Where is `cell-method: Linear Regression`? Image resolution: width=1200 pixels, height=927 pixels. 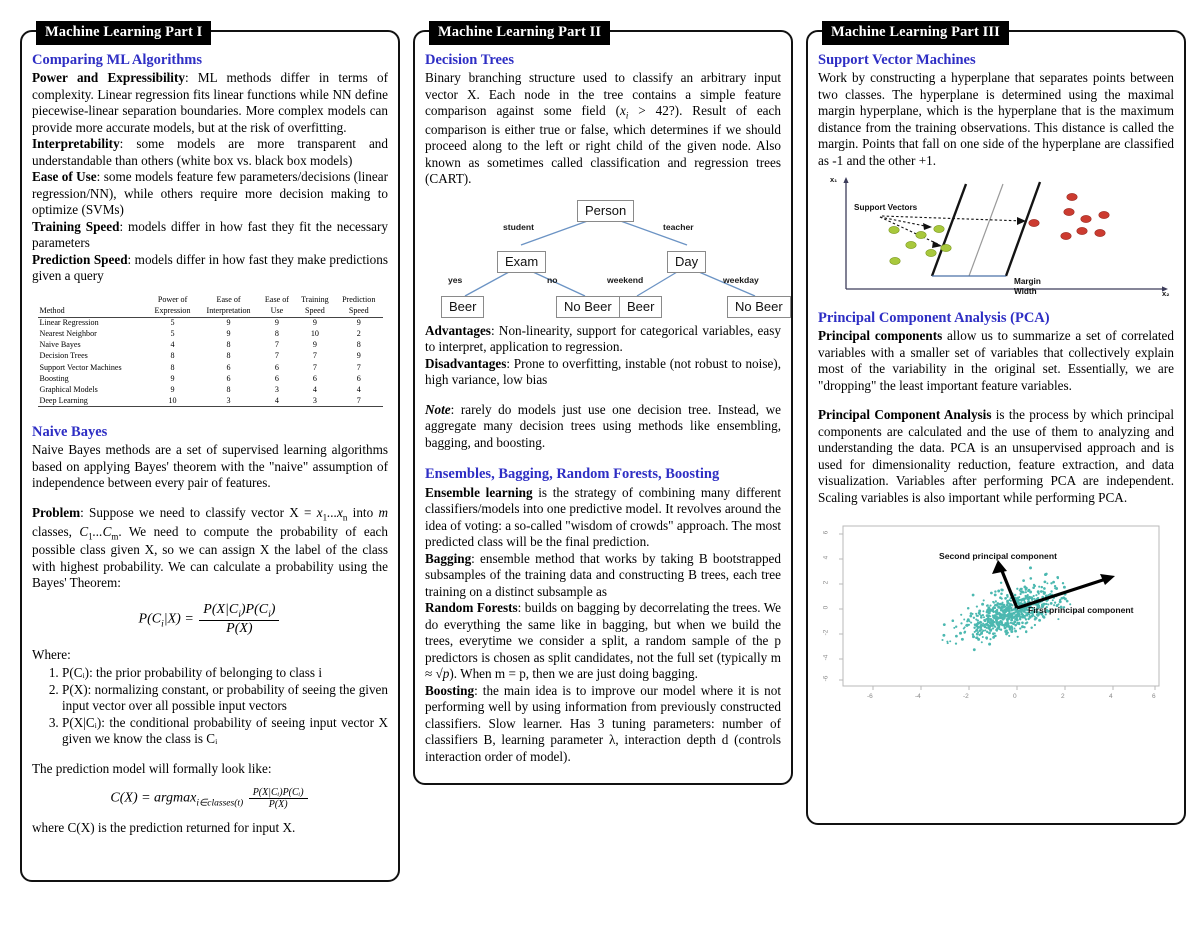
cell-method: Linear Regression is located at coordinates (92, 322).